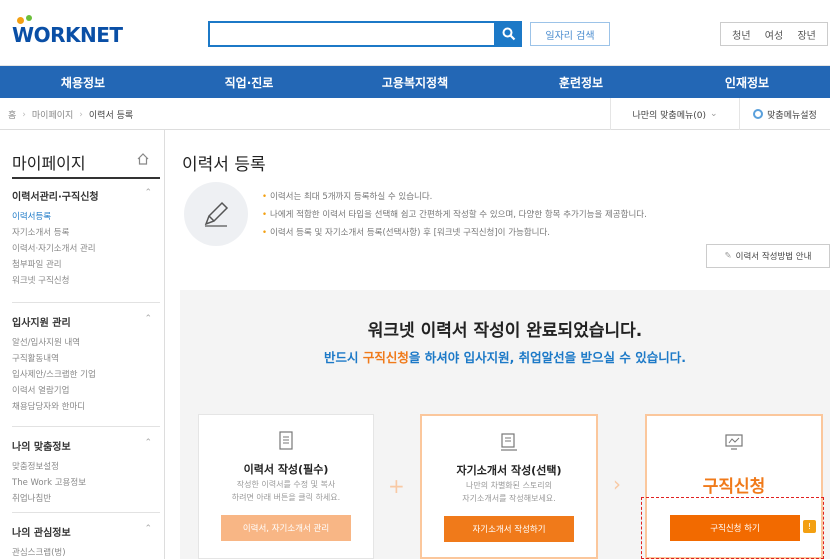 The height and width of the screenshot is (559, 830). I want to click on gnb-item-training: 훈련정보, so click(581, 82).